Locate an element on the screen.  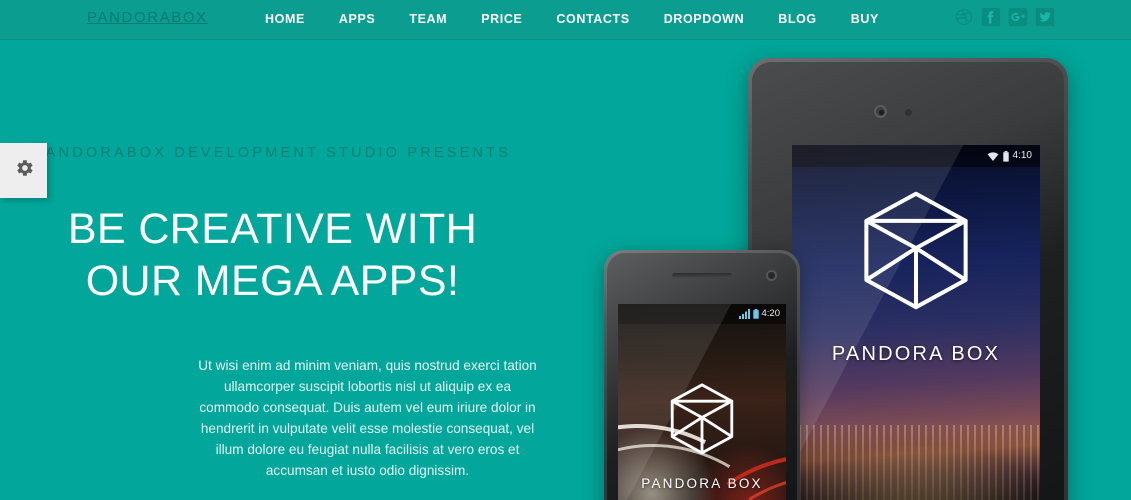
hero-headline-line2: OUR MEGA APPS! is located at coordinates (272, 281).